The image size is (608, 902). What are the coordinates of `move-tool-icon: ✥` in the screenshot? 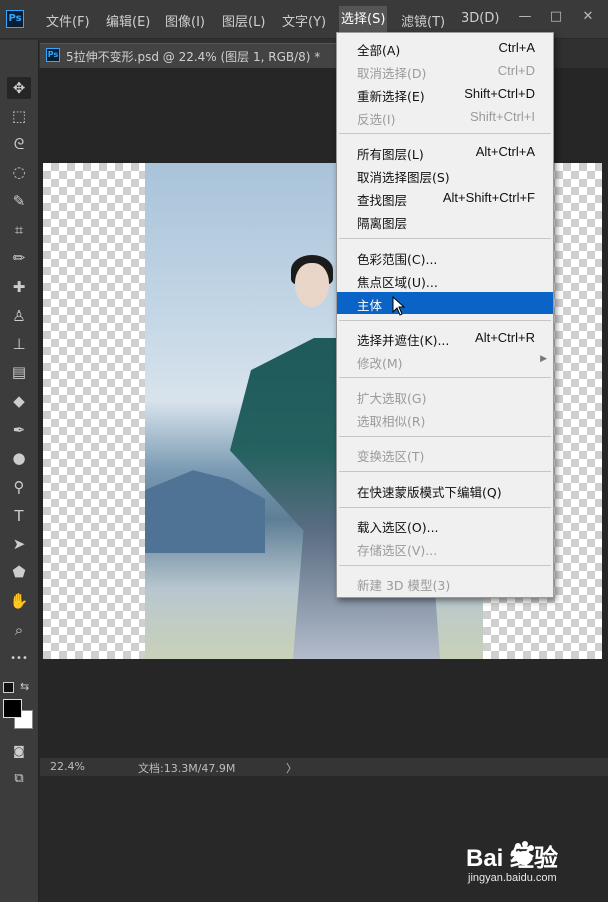 It's located at (19, 88).